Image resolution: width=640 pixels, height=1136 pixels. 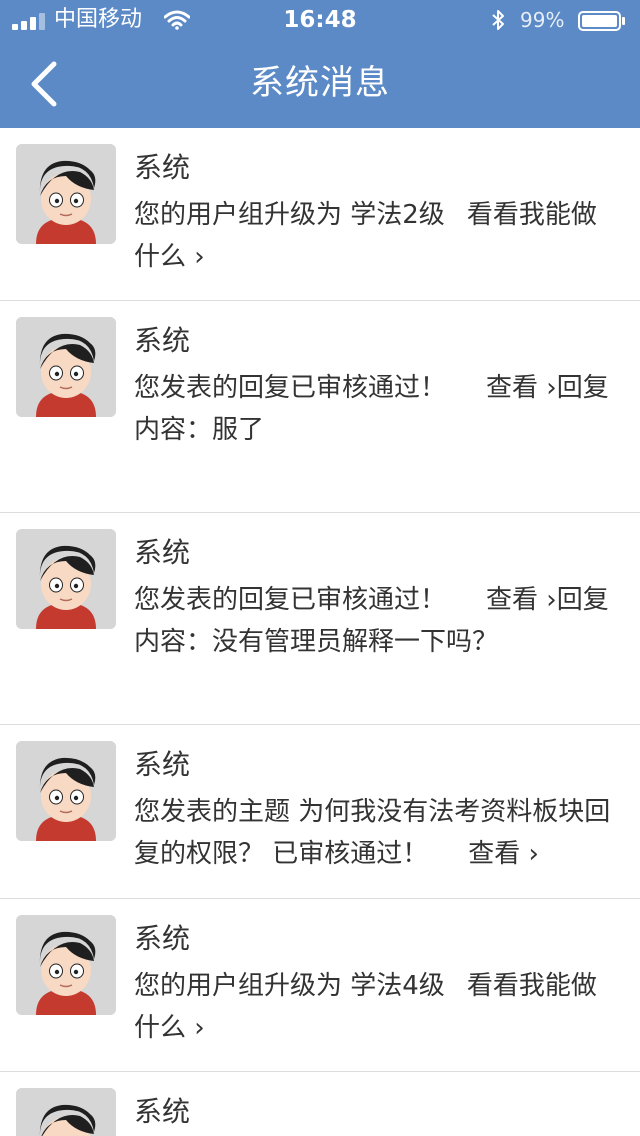 What do you see at coordinates (320, 1104) in the screenshot?
I see `message-item: 系统` at bounding box center [320, 1104].